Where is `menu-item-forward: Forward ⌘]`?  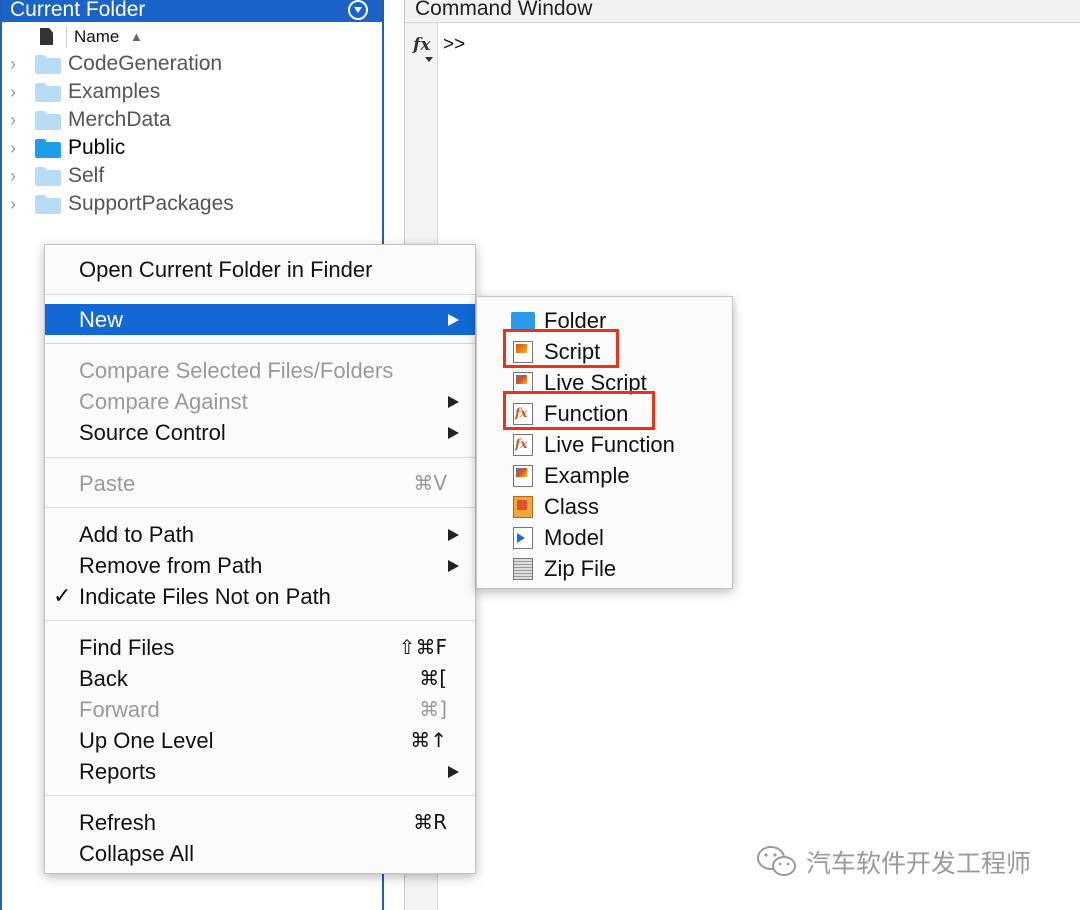 menu-item-forward: Forward ⌘] is located at coordinates (260, 709).